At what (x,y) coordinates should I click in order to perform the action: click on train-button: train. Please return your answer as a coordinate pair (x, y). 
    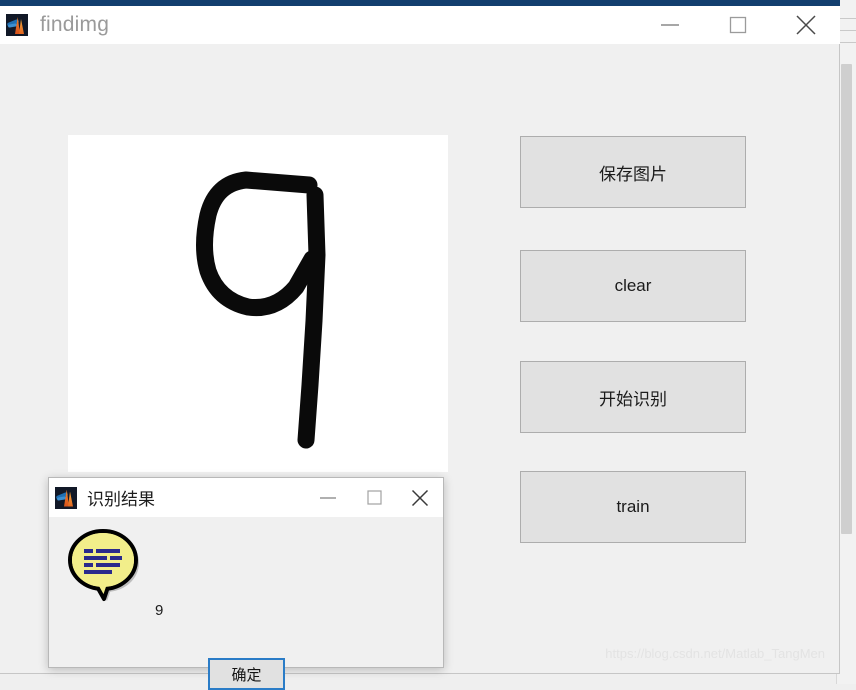
    Looking at the image, I should click on (633, 507).